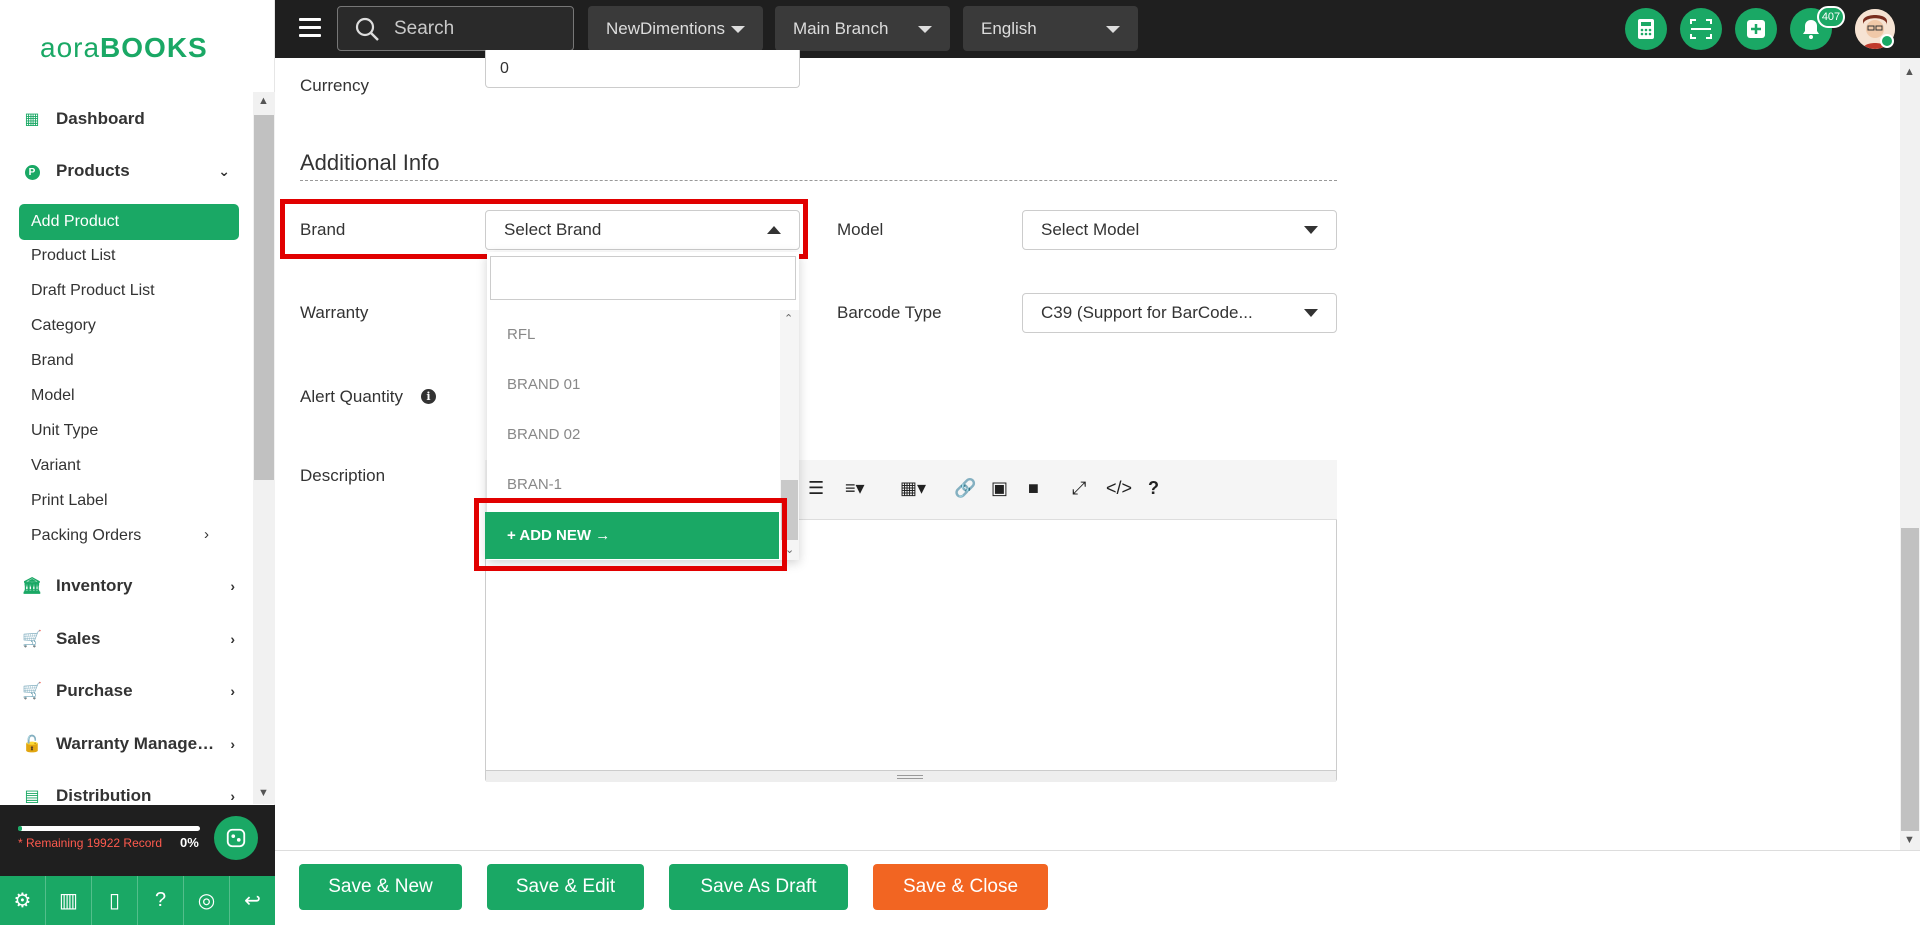 This screenshot has height=925, width=1920. What do you see at coordinates (252, 900) in the screenshot?
I see `back-icon: ↩` at bounding box center [252, 900].